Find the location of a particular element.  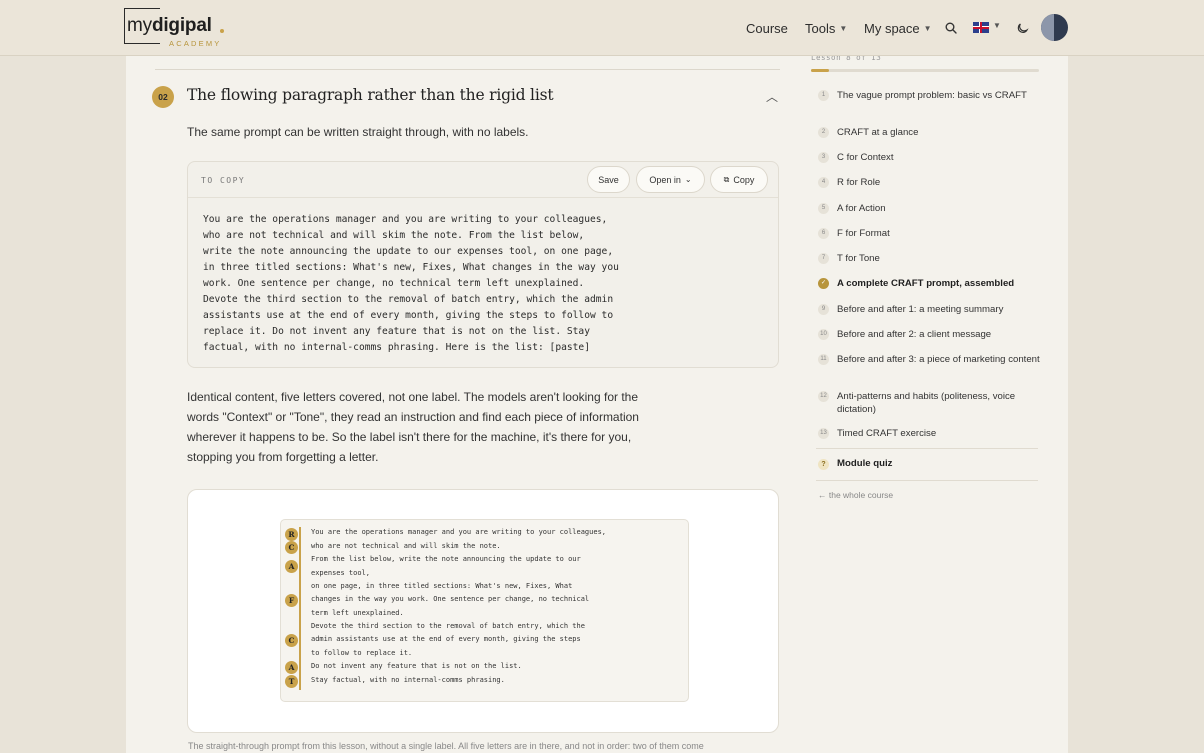

lesson-label: F for Format is located at coordinates (863, 233).